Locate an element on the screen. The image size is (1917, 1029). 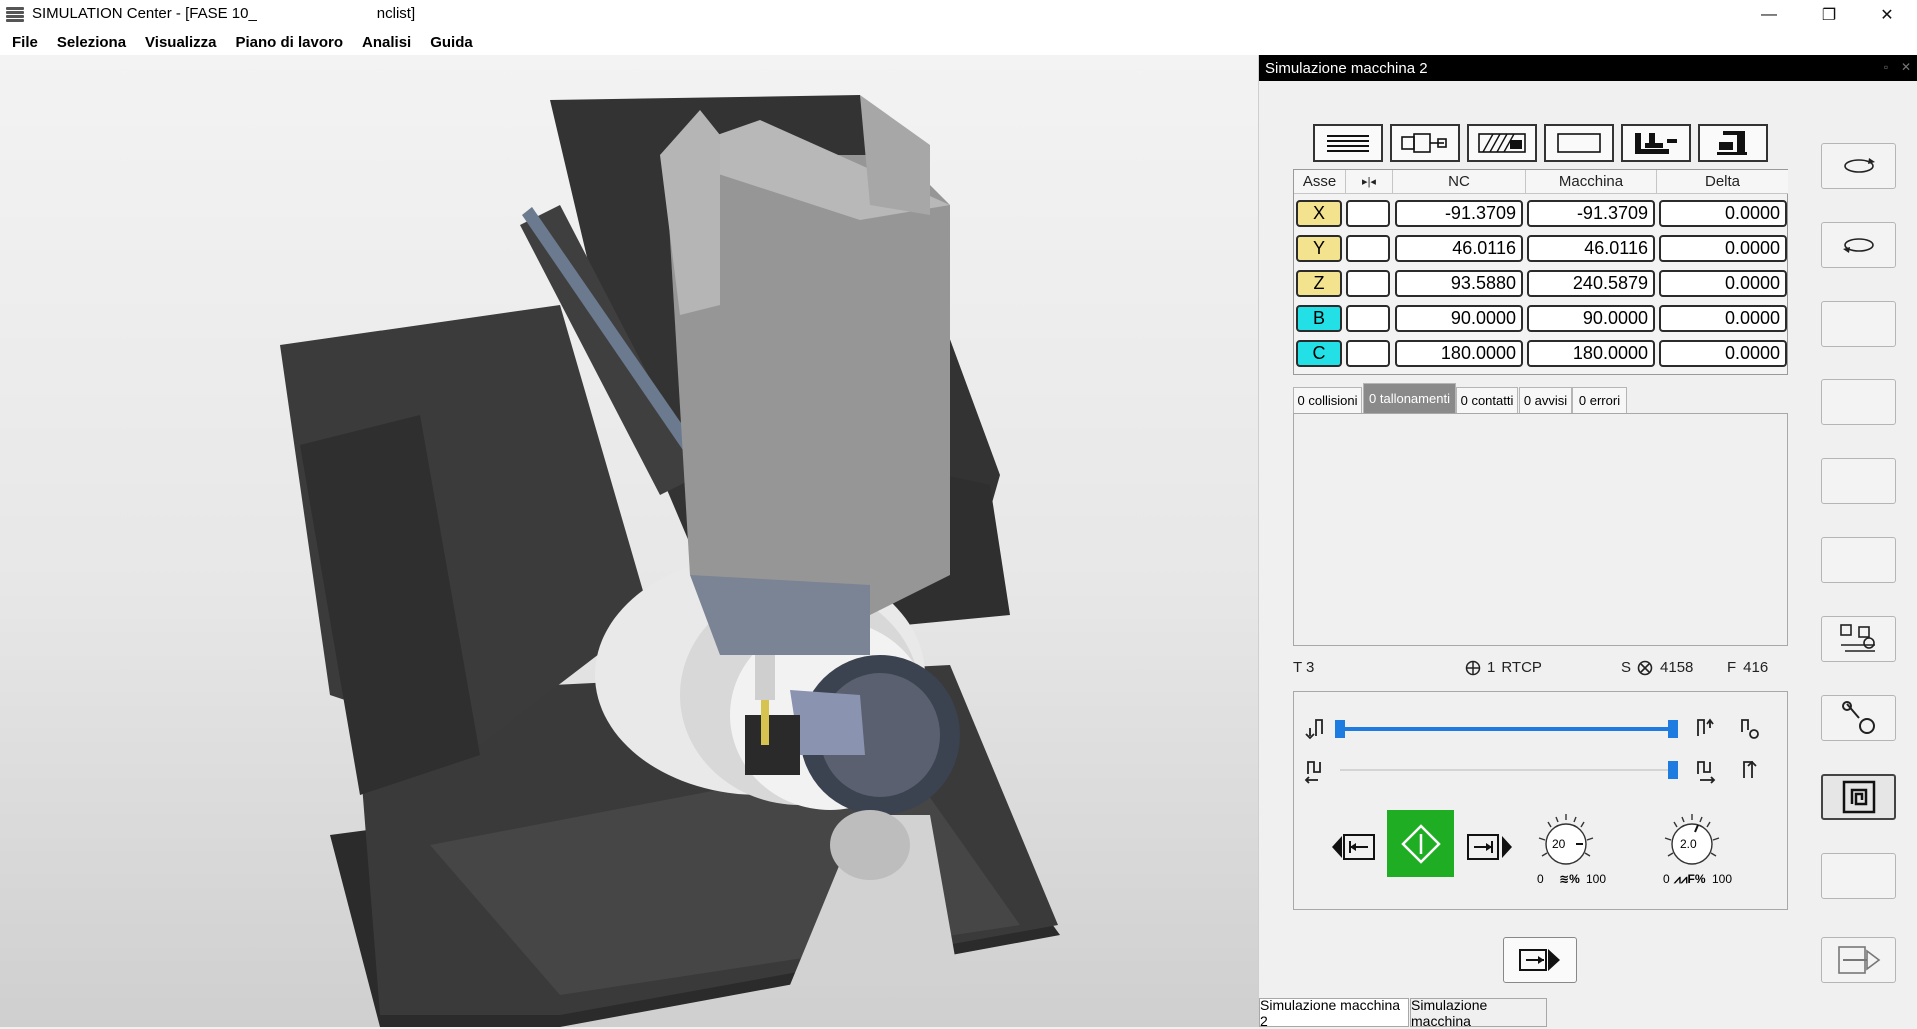
previous-block-button is located at coordinates (1355, 847).